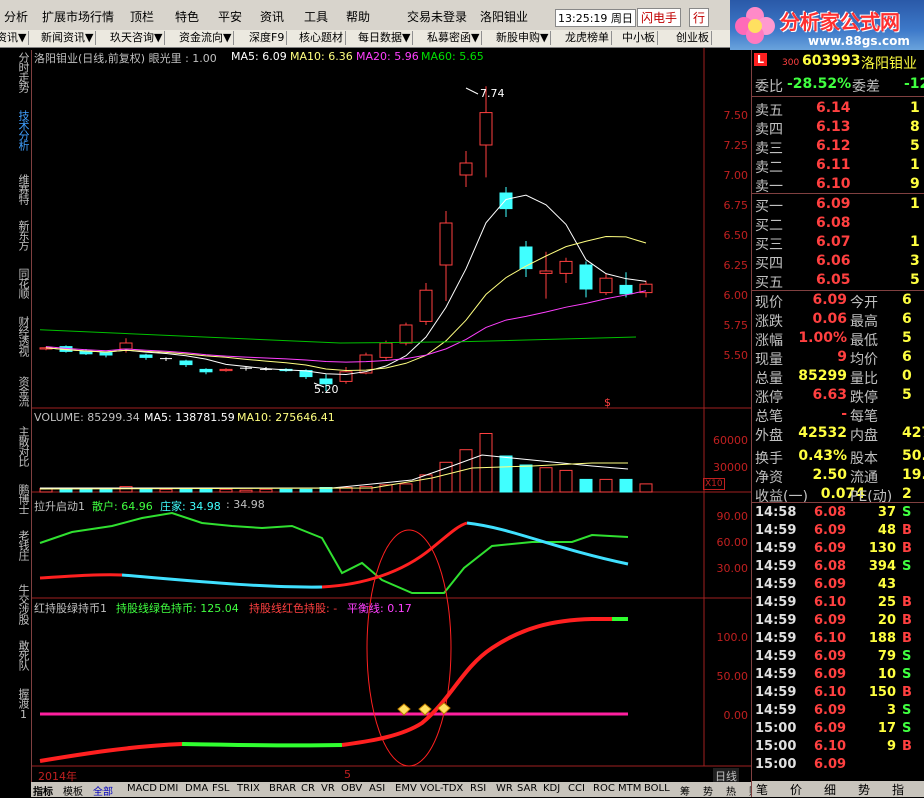 The image size is (924, 798). What do you see at coordinates (871, 497) in the screenshot?
I see `stat-label-2: PE(动)` at bounding box center [871, 497].